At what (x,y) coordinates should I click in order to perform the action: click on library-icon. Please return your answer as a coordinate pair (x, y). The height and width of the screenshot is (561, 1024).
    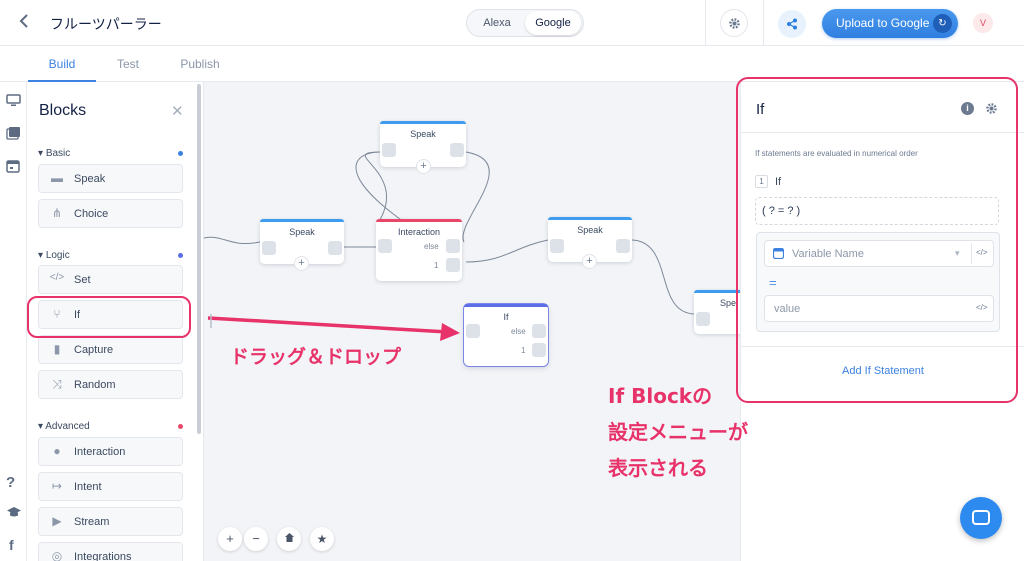
    Looking at the image, I should click on (13, 134).